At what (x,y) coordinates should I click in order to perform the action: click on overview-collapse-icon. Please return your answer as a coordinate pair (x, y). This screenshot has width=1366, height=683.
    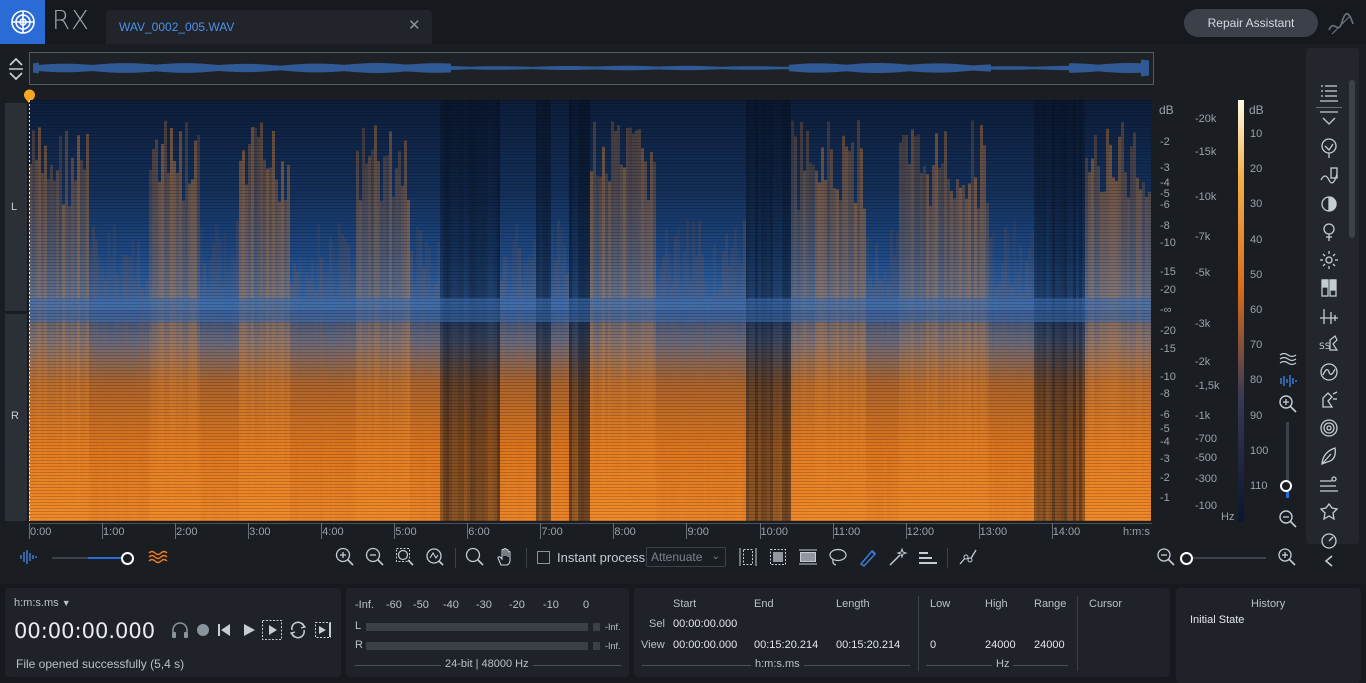
    Looking at the image, I should click on (16, 69).